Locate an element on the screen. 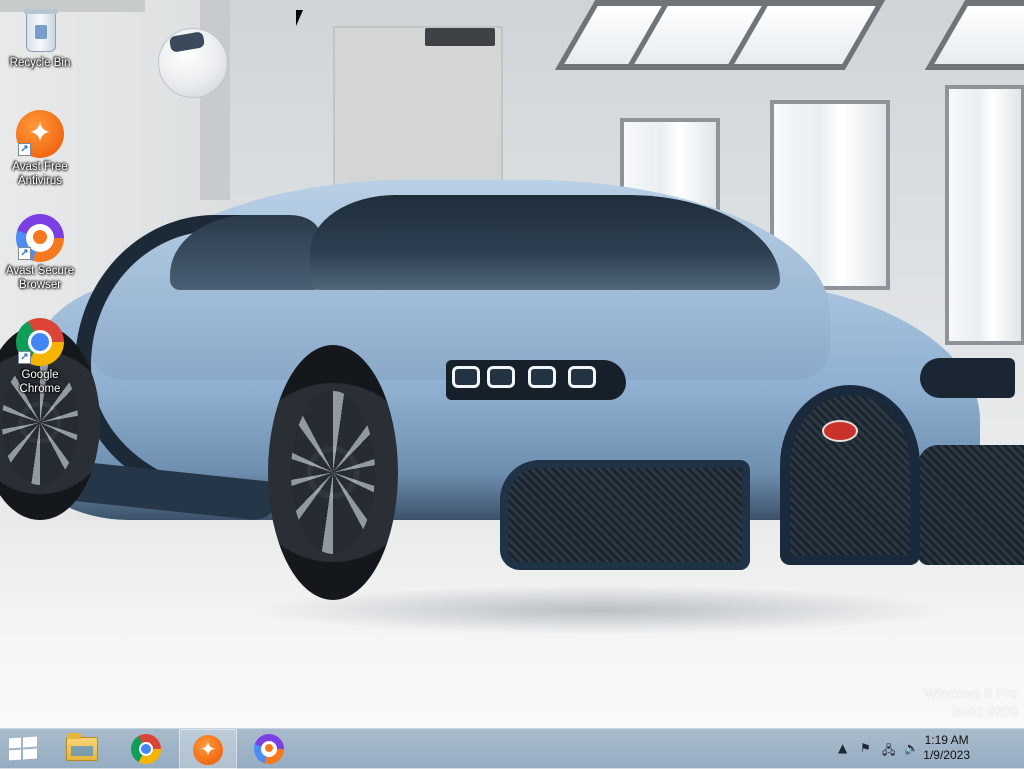  wallpaper-rack is located at coordinates (984, 215).